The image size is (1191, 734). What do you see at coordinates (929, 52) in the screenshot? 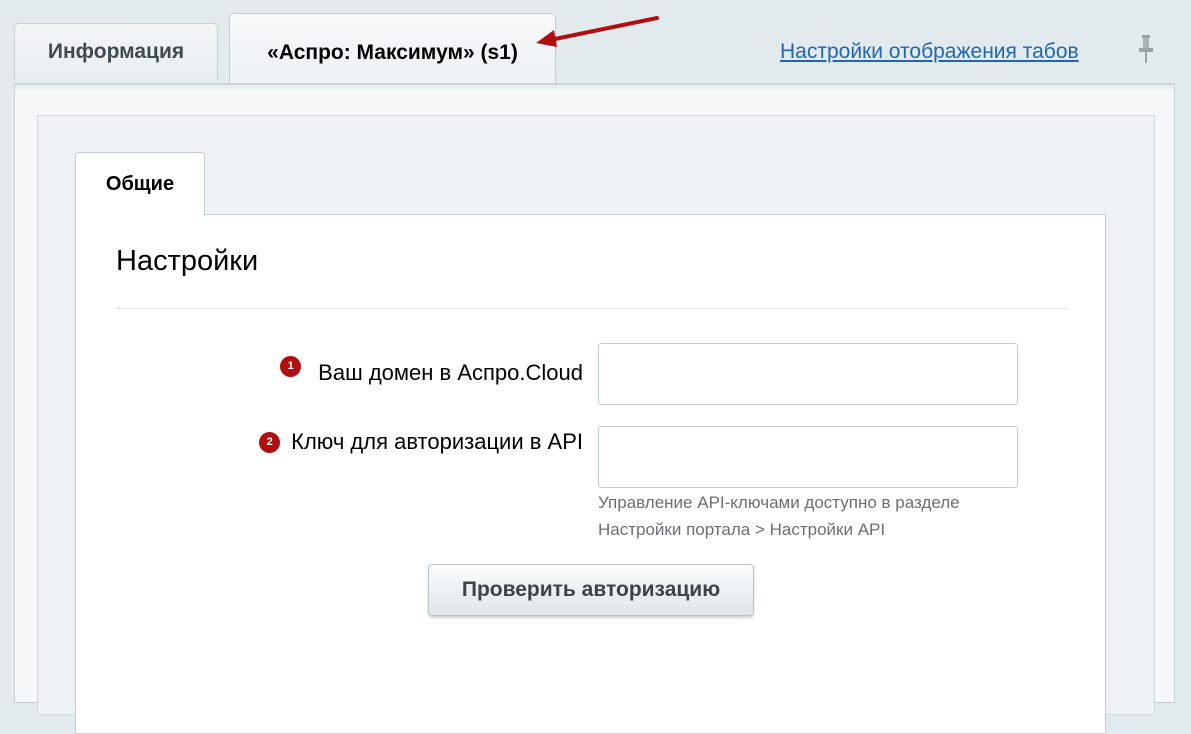
I see `tab-display-settings-link: Настройки отображения табов` at bounding box center [929, 52].